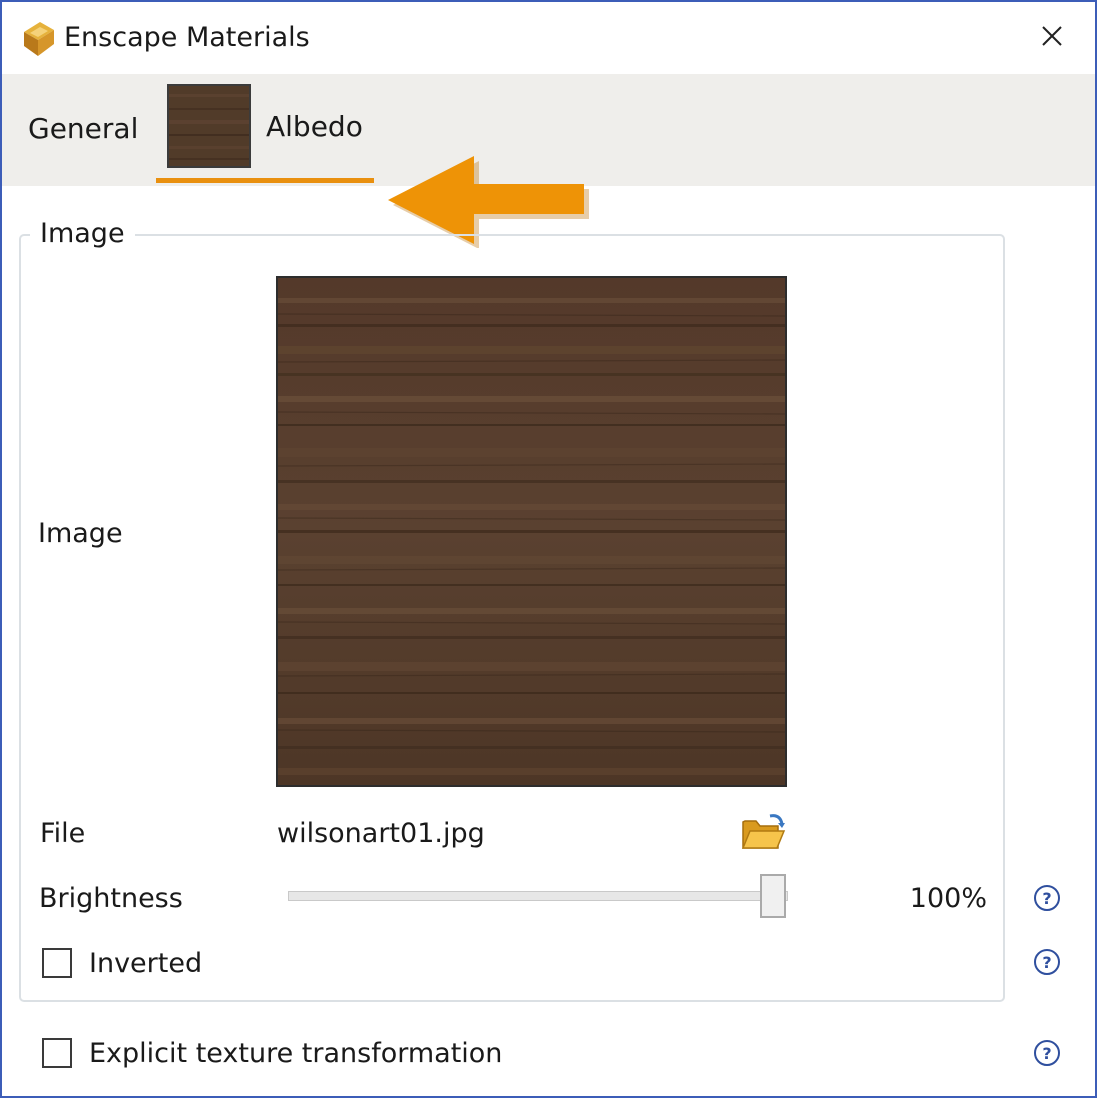 The height and width of the screenshot is (1098, 1097). Describe the element at coordinates (381, 833) in the screenshot. I see `file-name-value: wilsonart01.jpg` at that location.